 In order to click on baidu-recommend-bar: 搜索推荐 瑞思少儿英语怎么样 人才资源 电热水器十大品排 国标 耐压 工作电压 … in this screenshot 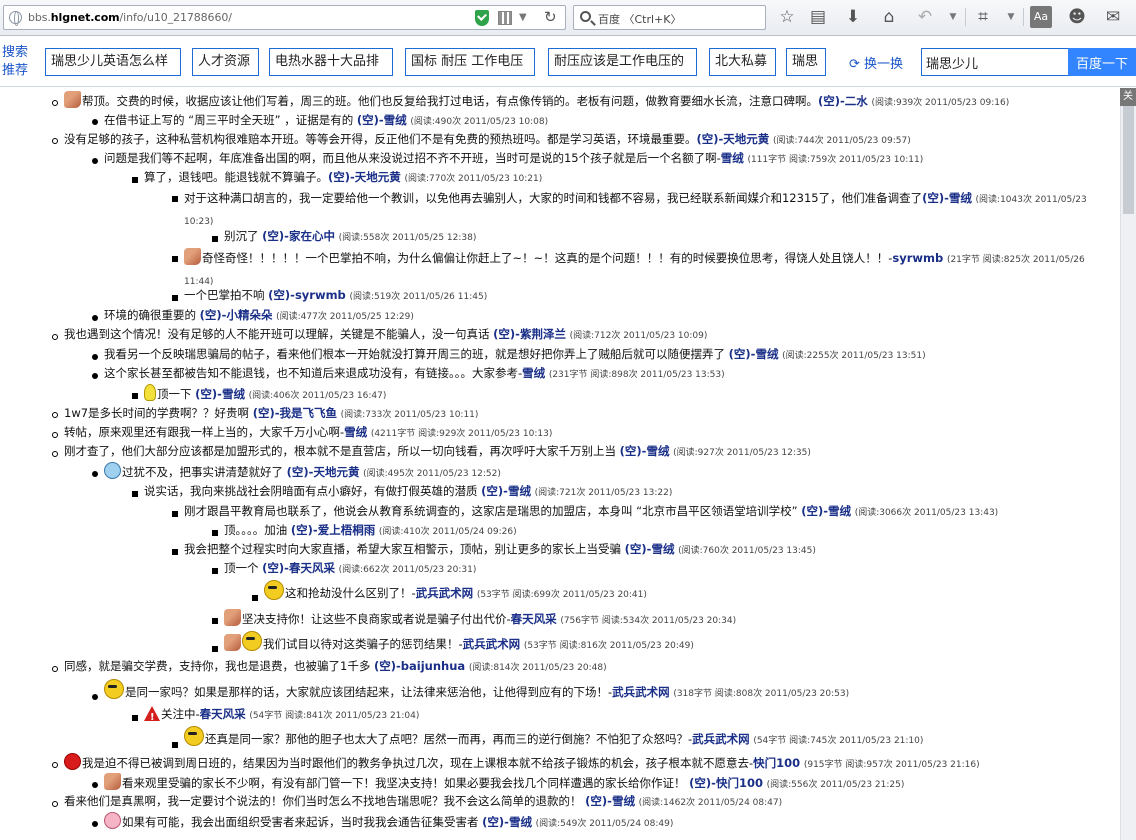, I will do `click(568, 62)`.